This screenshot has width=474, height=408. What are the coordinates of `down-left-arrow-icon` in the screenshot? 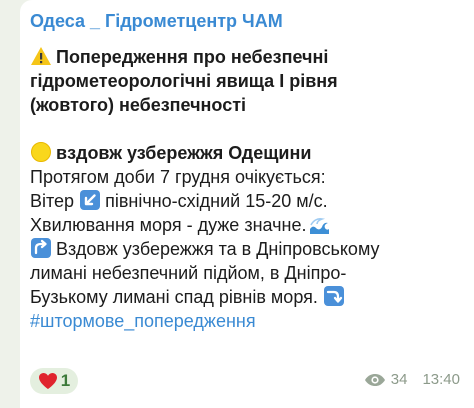 It's located at (90, 200).